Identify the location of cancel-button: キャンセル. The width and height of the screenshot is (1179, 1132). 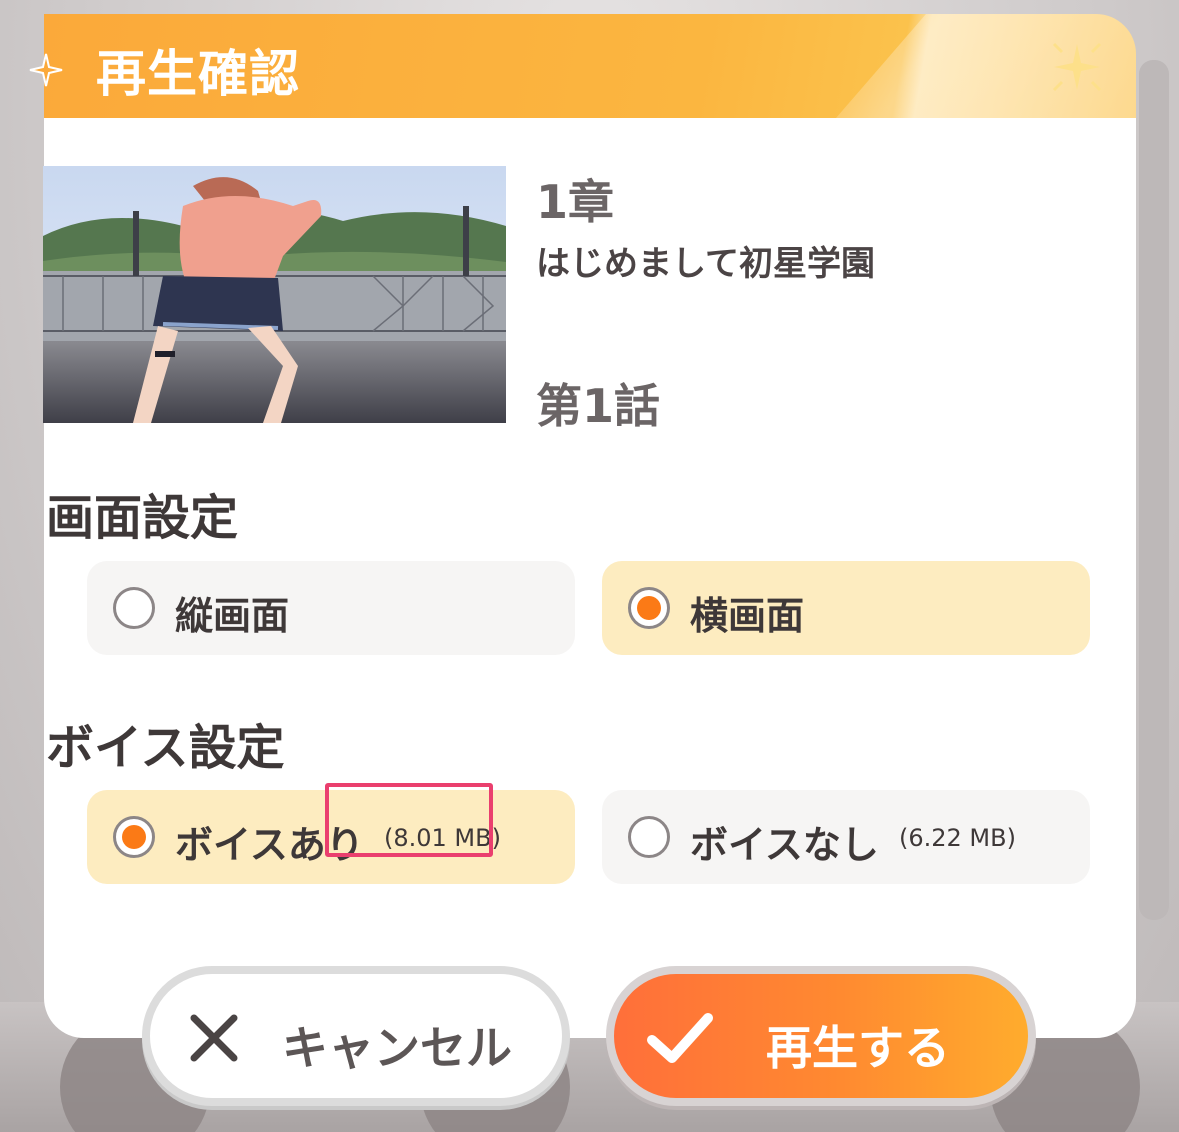
(356, 1036).